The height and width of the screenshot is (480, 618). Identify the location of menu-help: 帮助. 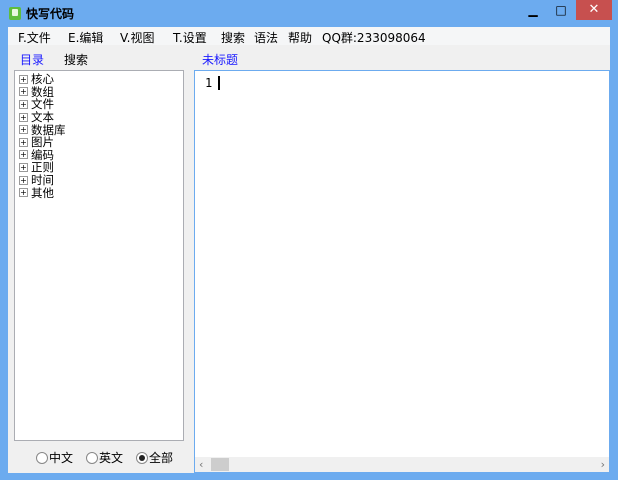
(300, 37).